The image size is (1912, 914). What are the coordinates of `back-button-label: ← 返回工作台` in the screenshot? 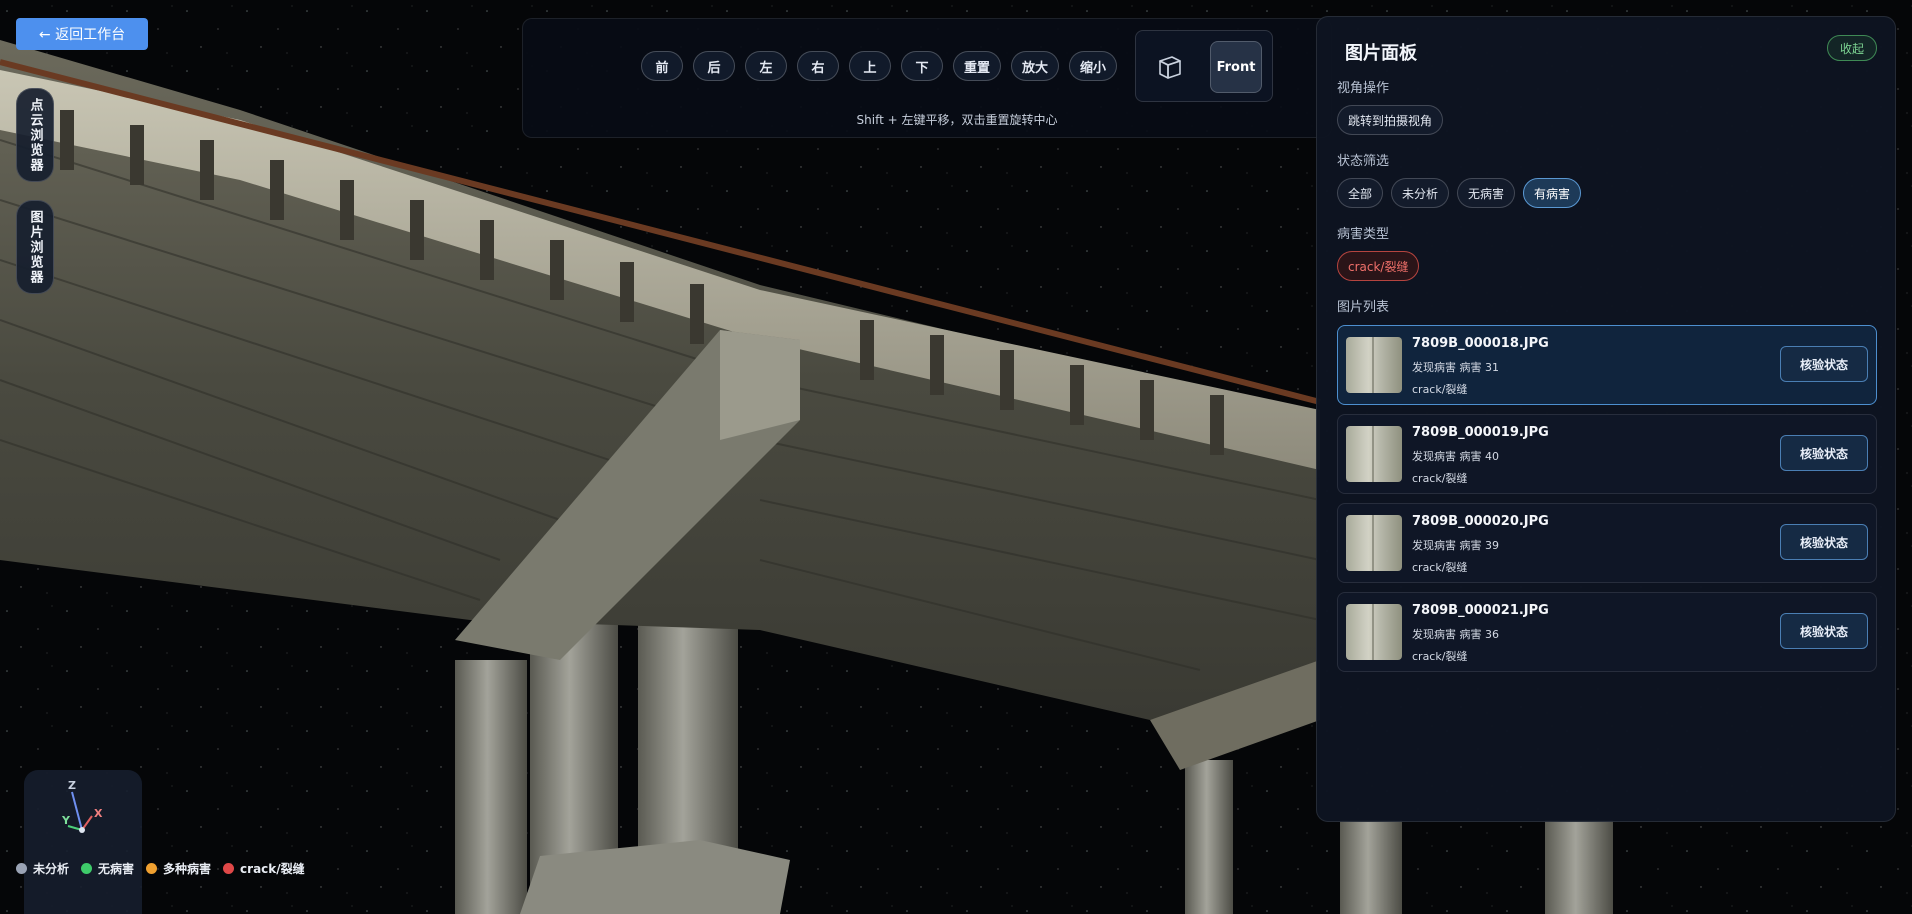 It's located at (82, 35).